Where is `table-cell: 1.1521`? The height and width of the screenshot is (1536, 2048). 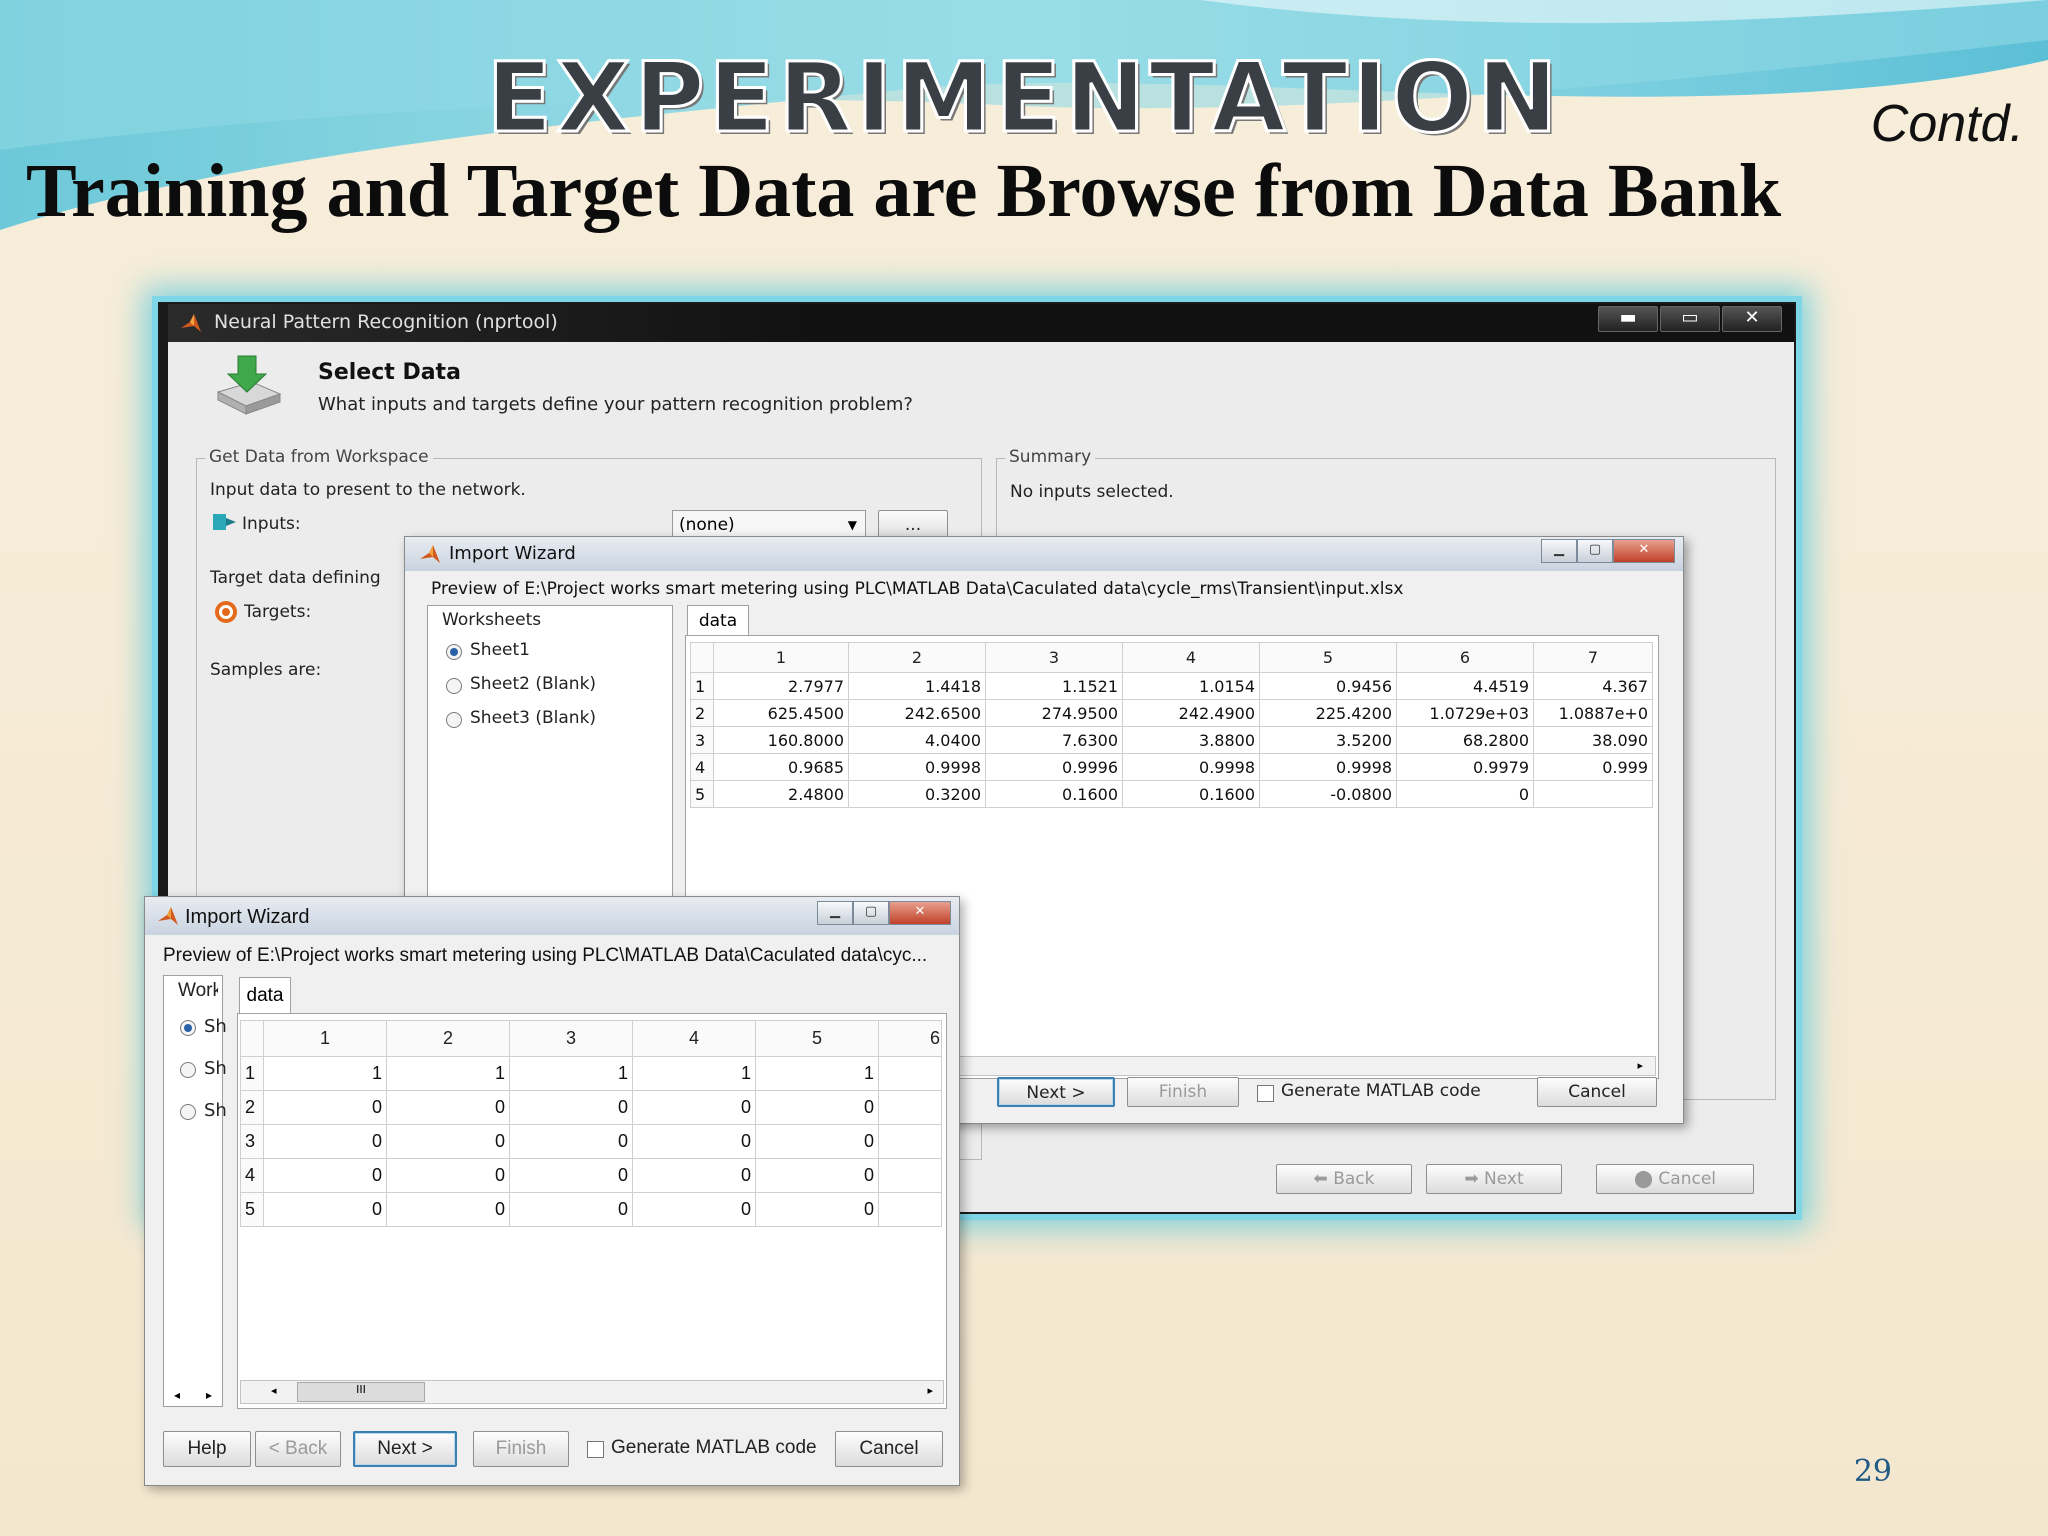 table-cell: 1.1521 is located at coordinates (1054, 686).